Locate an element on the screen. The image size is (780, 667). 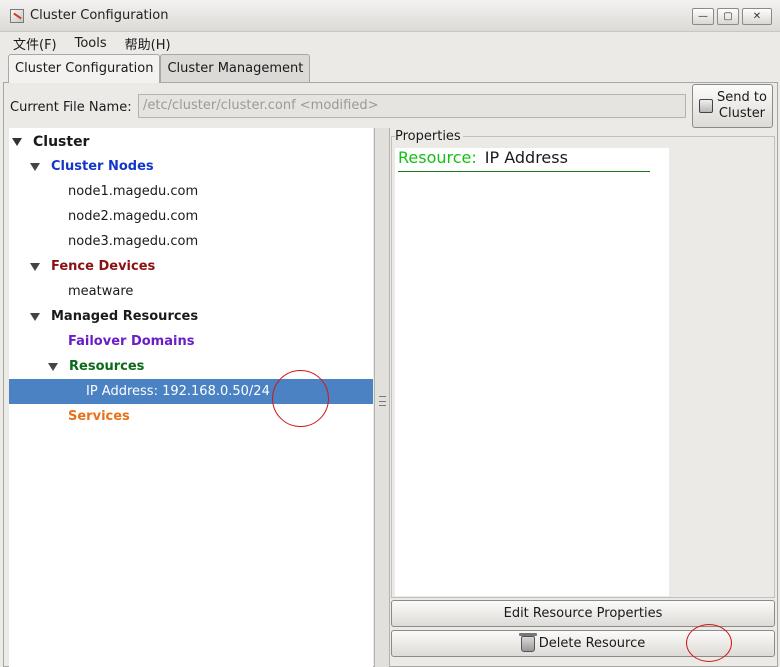
tree-item-cluster-nodes: Cluster Nodes is located at coordinates (191, 166).